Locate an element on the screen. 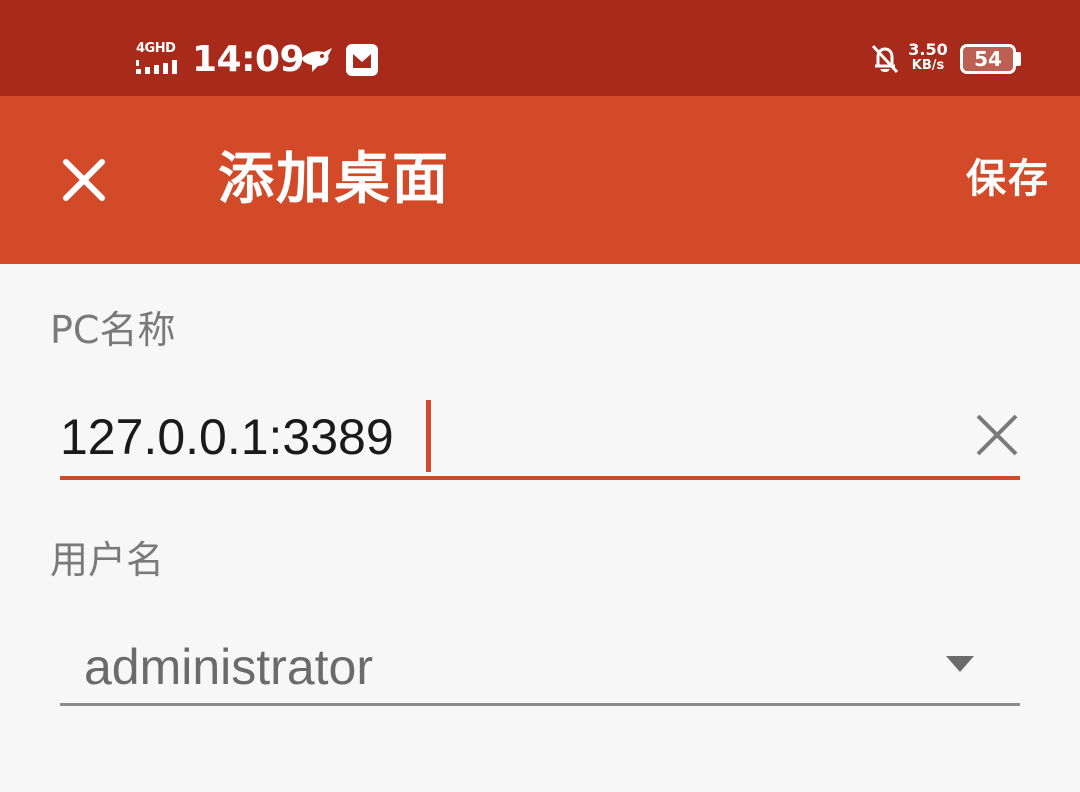 This screenshot has height=792, width=1080. username-value: administrator is located at coordinates (228, 667).